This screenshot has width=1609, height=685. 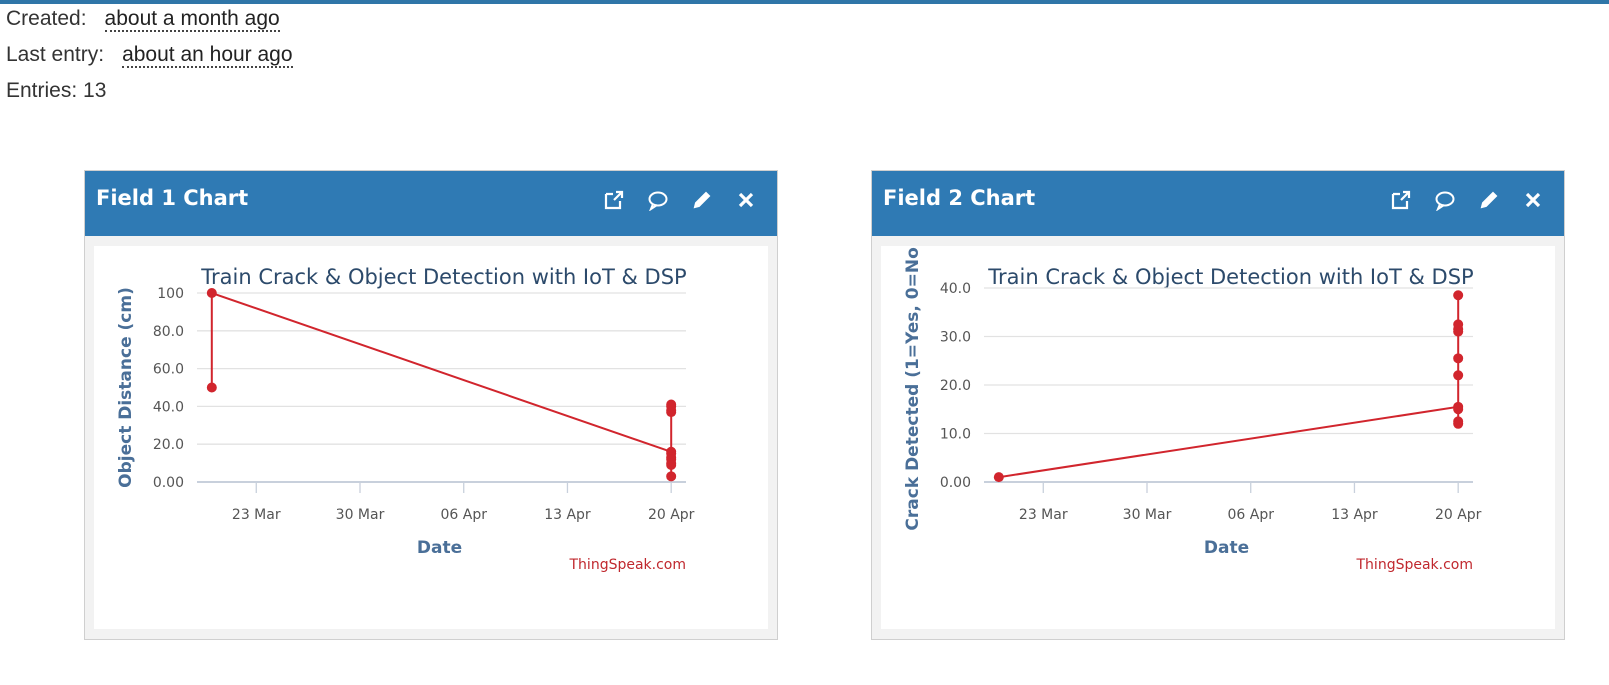 I want to click on last-entry-label: Last entry:, so click(x=55, y=54).